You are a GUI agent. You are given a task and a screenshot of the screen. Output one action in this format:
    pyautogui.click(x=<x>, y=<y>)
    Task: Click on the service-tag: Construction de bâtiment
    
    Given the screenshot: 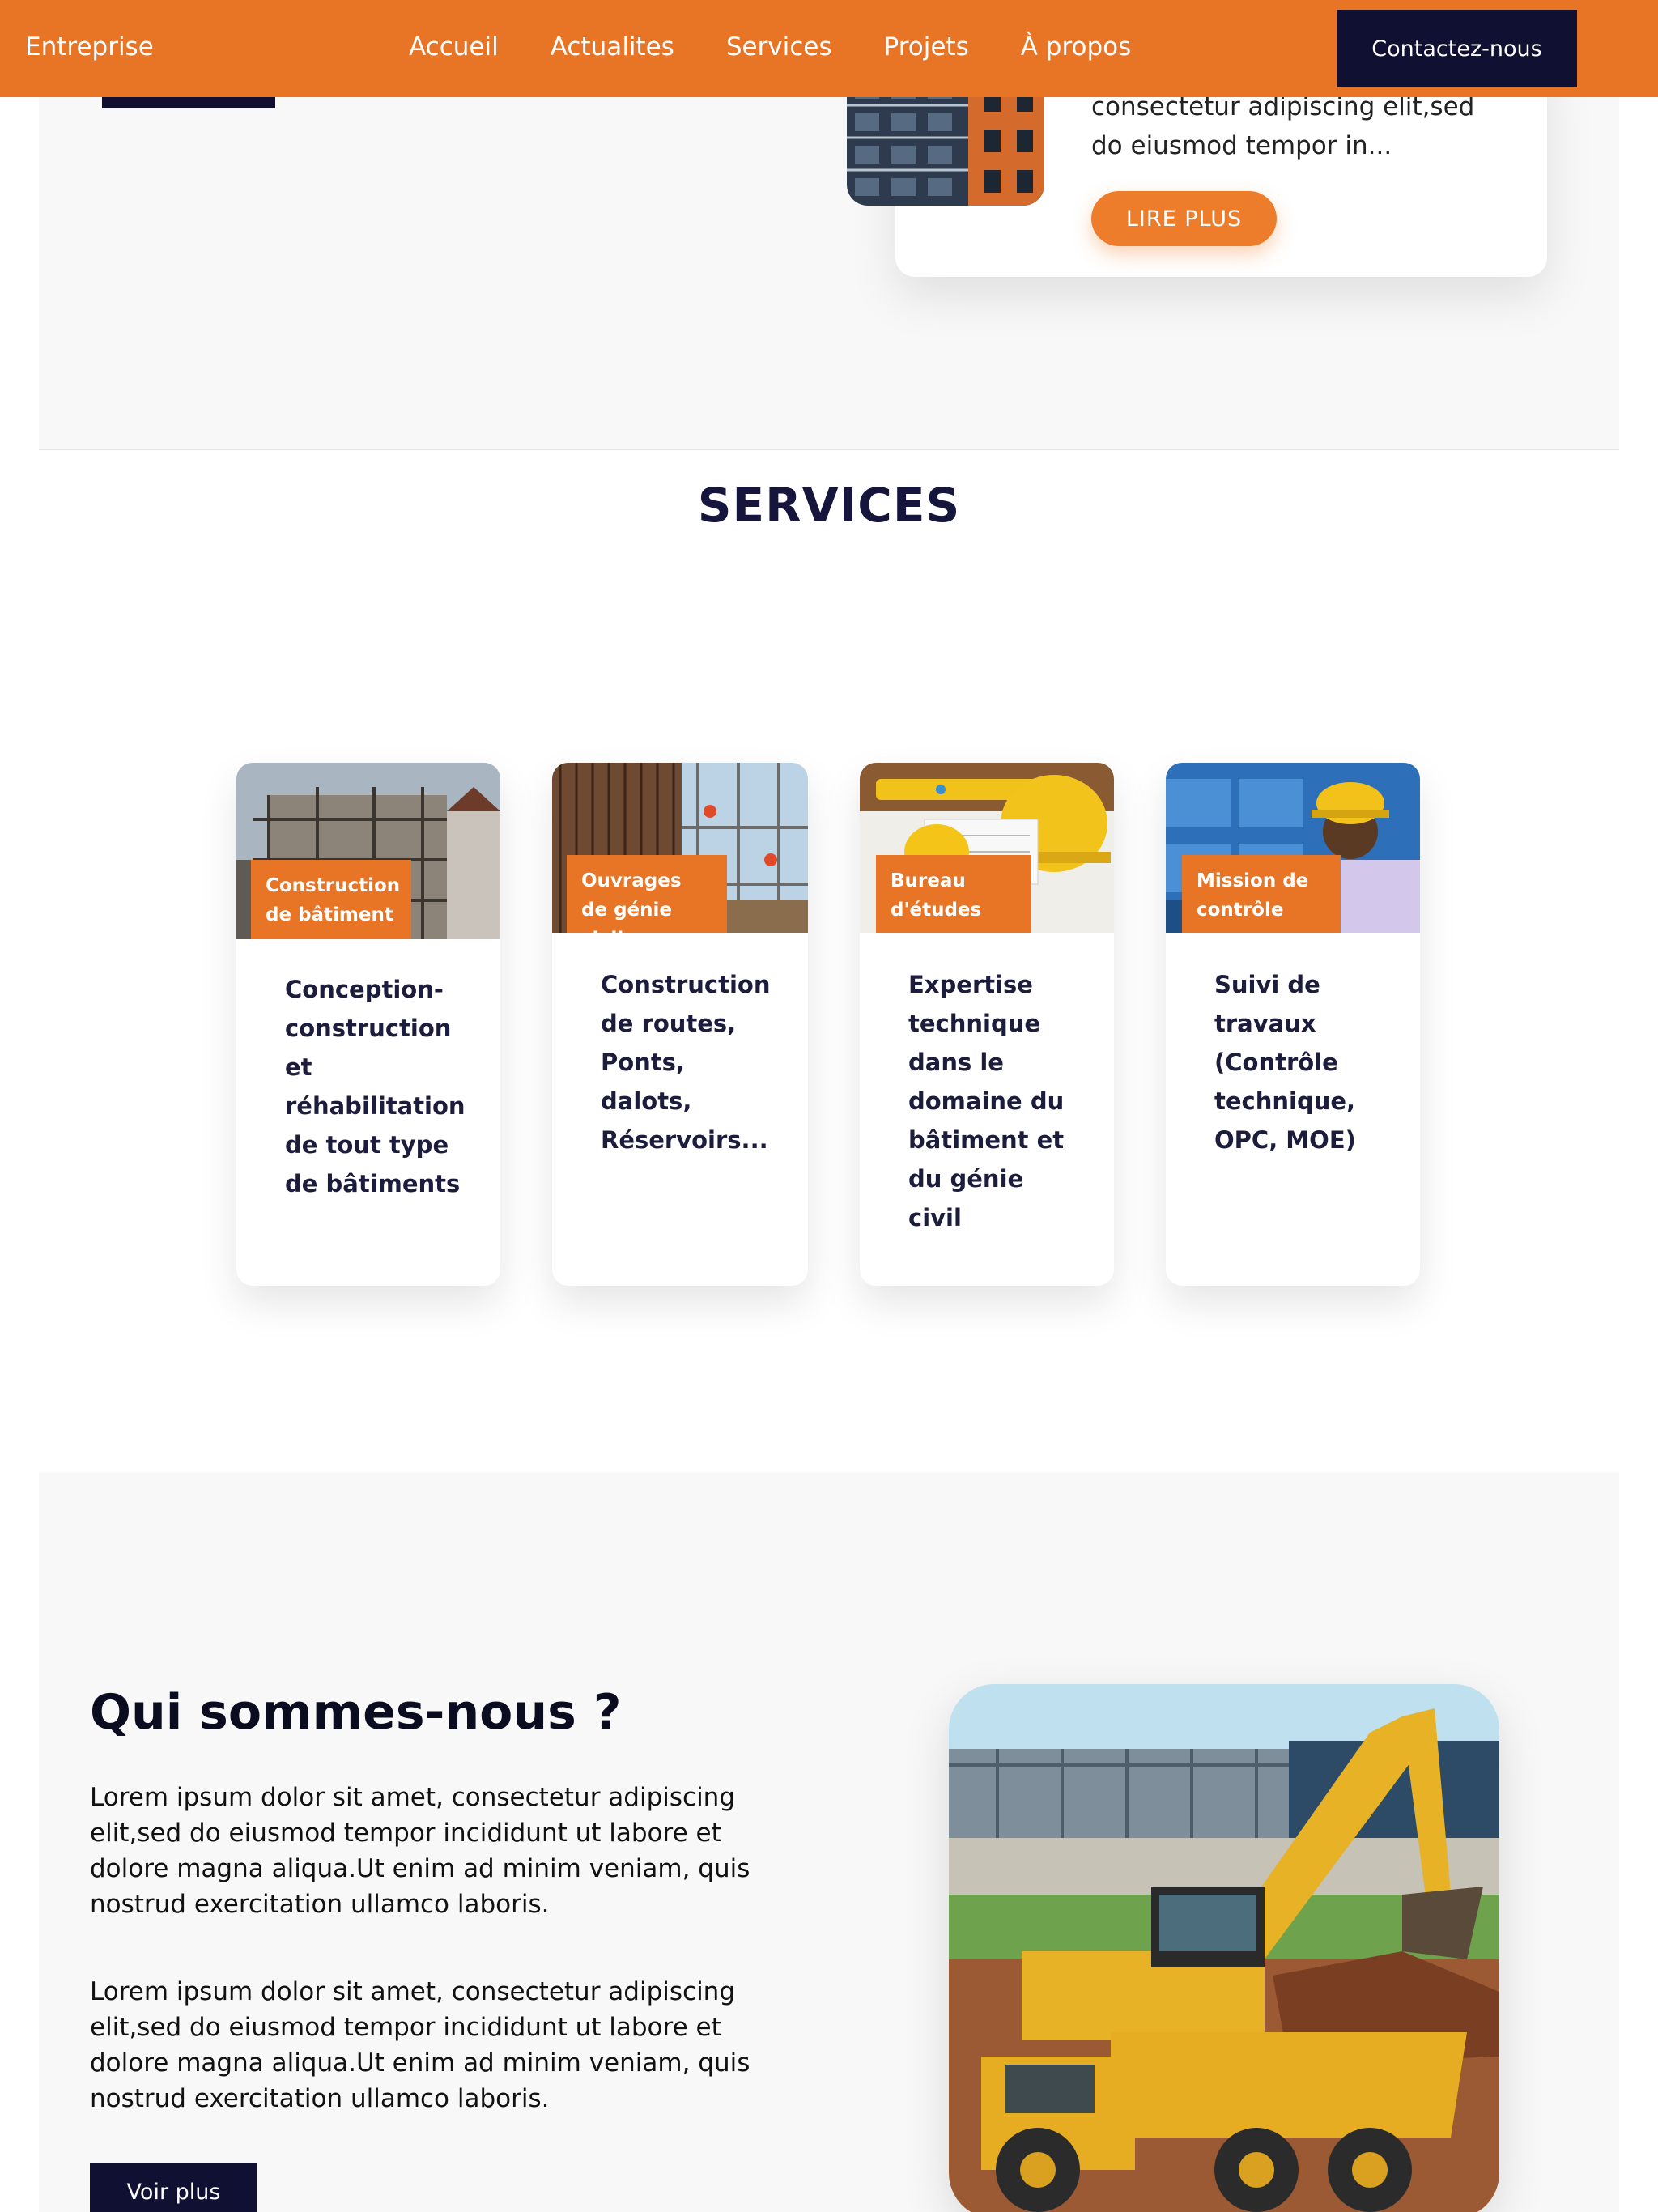 What is the action you would take?
    pyautogui.click(x=331, y=900)
    